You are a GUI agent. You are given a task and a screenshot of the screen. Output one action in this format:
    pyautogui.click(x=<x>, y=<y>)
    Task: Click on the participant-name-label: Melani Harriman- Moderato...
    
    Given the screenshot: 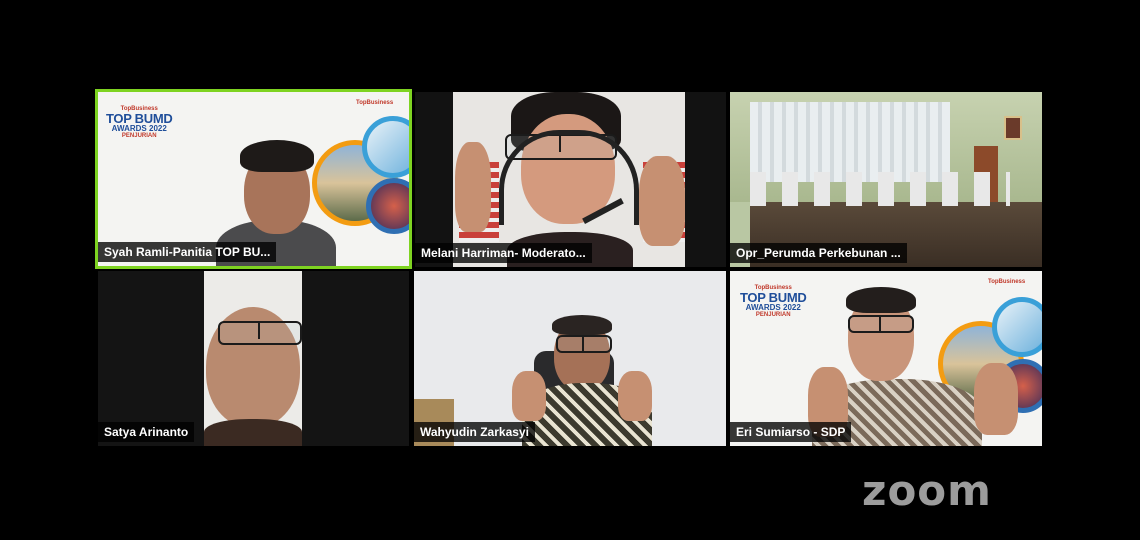 What is the action you would take?
    pyautogui.click(x=503, y=253)
    